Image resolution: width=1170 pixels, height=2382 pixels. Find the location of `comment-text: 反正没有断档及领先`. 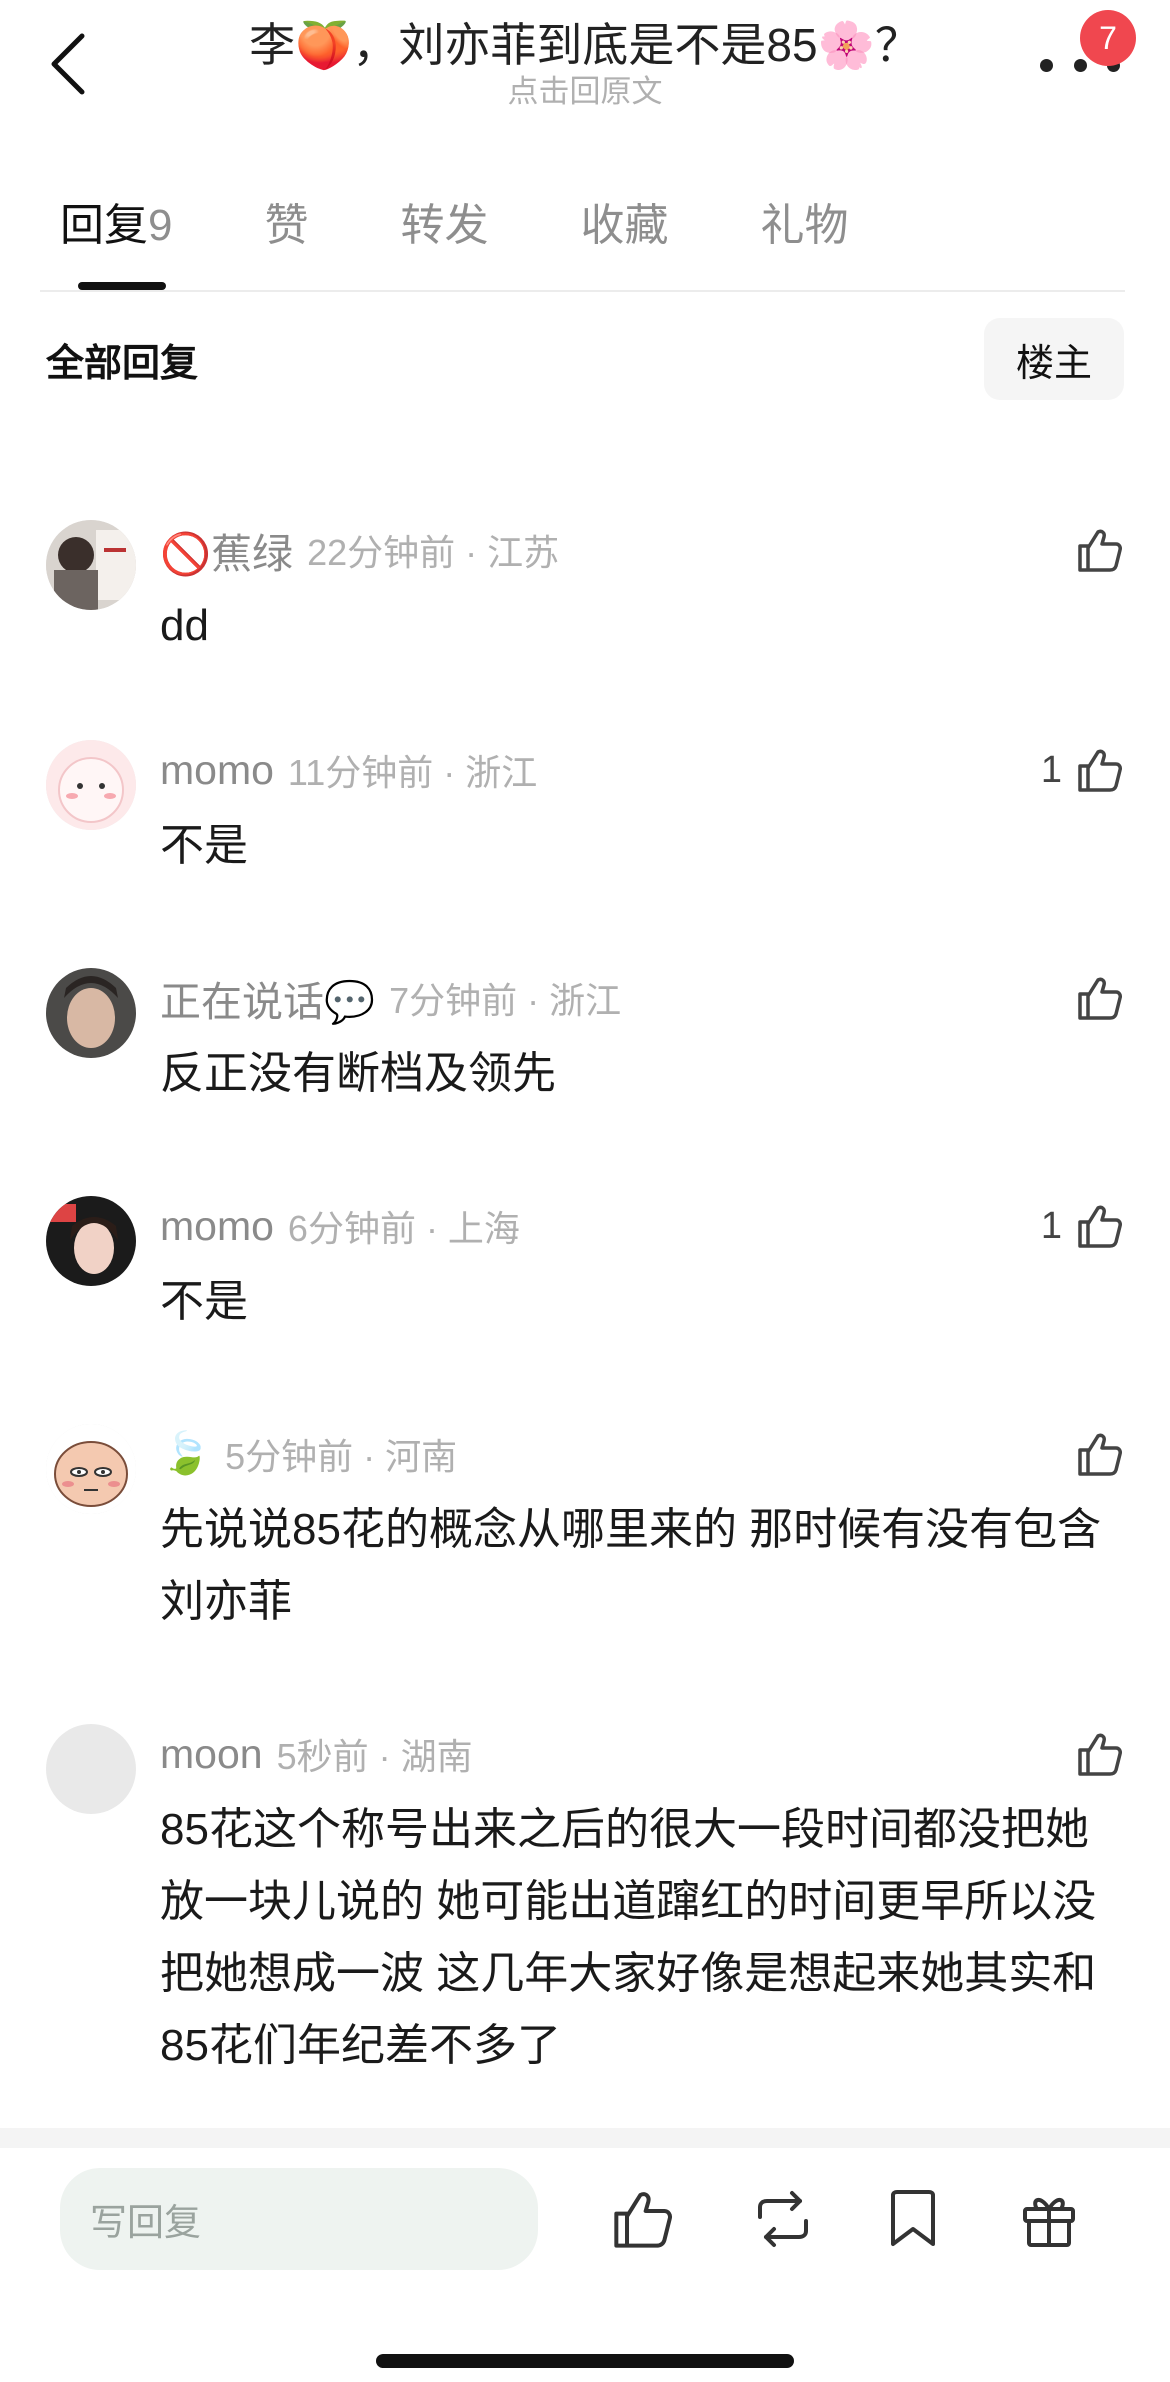

comment-text: 反正没有断档及领先 is located at coordinates (358, 1073).